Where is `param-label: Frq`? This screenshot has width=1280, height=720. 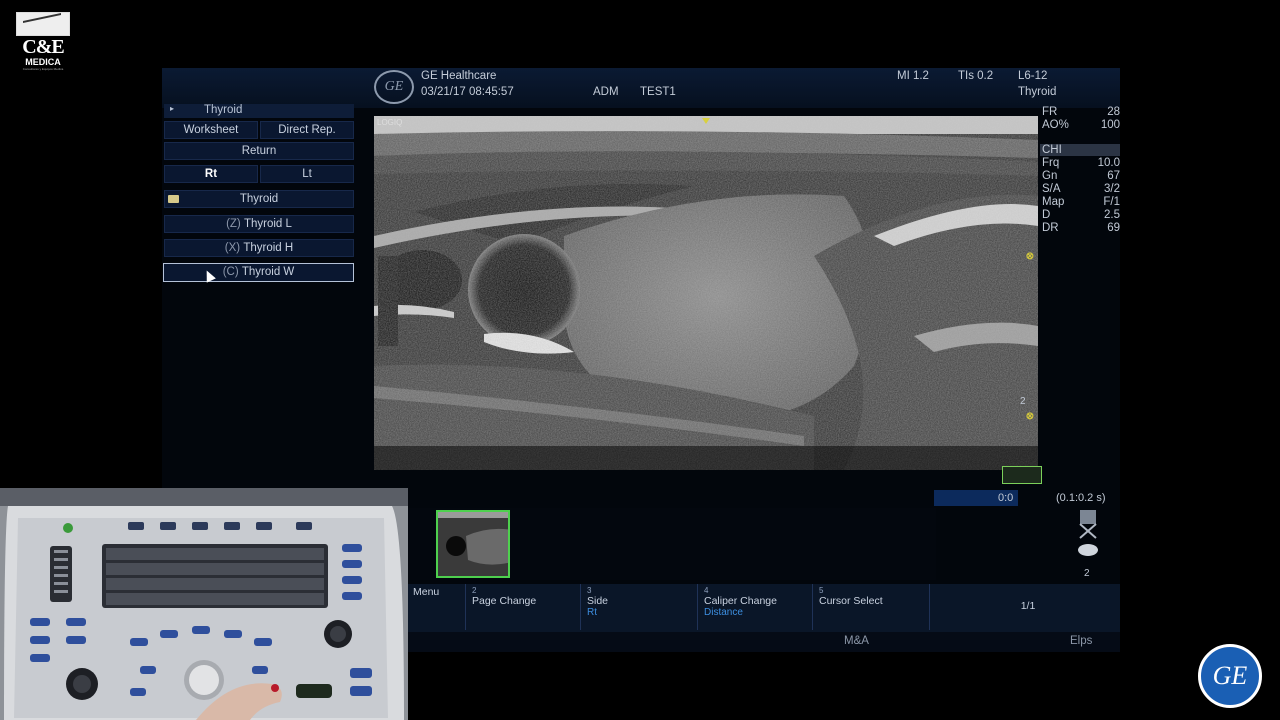
param-label: Frq is located at coordinates (1051, 163).